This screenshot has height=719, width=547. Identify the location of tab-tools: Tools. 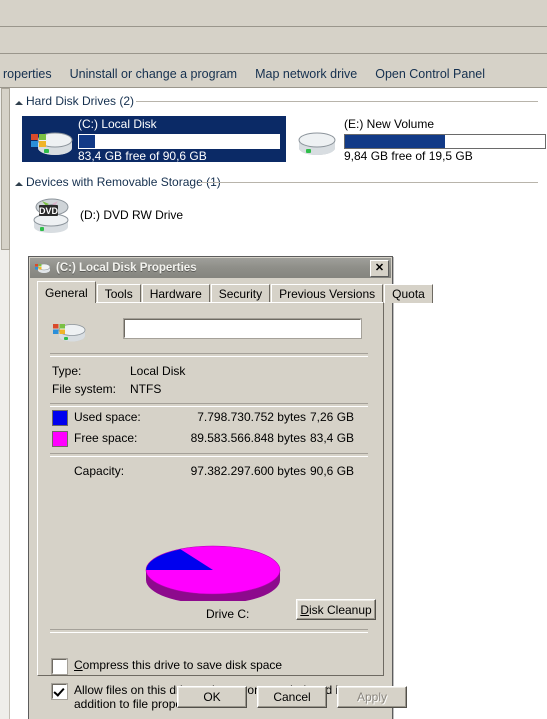
(118, 293).